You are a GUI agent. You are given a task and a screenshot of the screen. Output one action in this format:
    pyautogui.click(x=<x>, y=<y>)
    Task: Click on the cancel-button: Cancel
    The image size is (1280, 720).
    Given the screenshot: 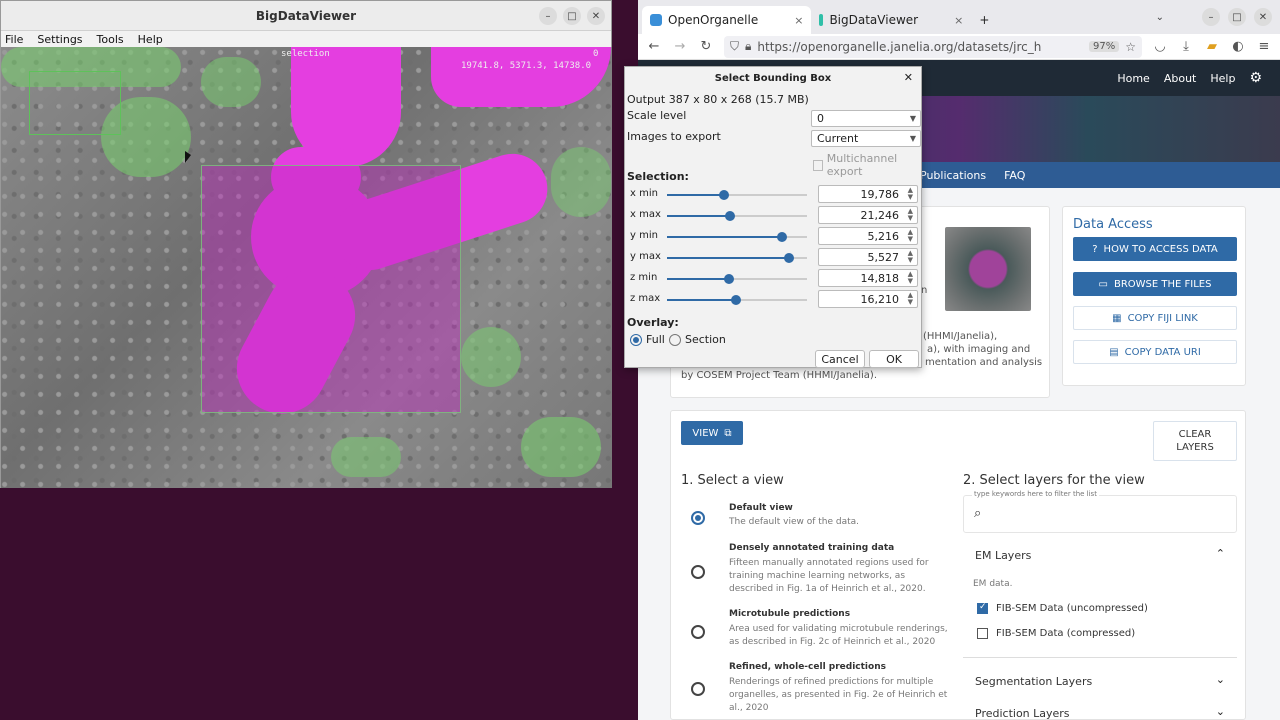 What is the action you would take?
    pyautogui.click(x=840, y=359)
    